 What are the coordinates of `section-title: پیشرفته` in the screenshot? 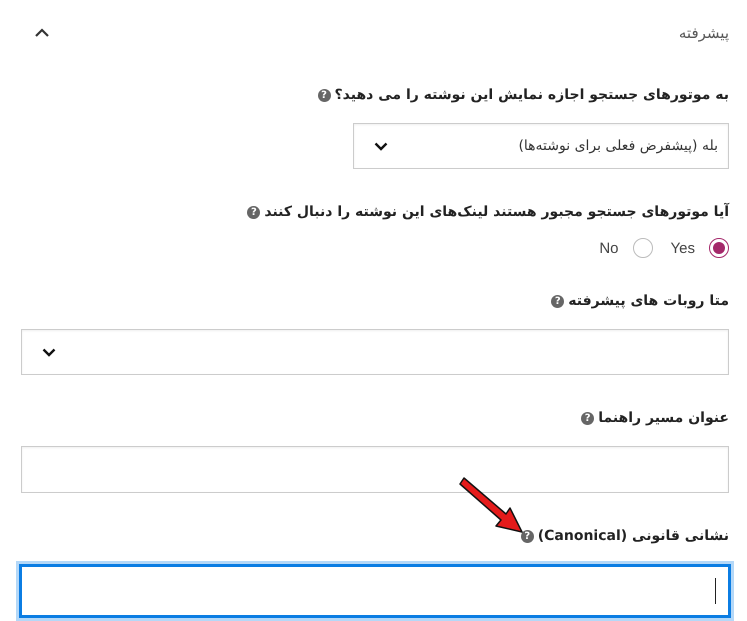 It's located at (703, 33).